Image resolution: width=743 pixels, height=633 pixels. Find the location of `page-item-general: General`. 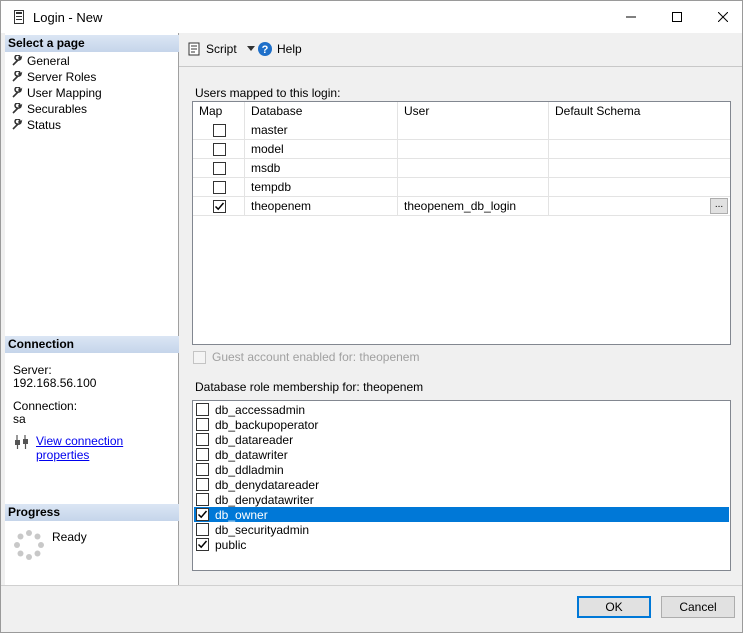

page-item-general: General is located at coordinates (40, 61).